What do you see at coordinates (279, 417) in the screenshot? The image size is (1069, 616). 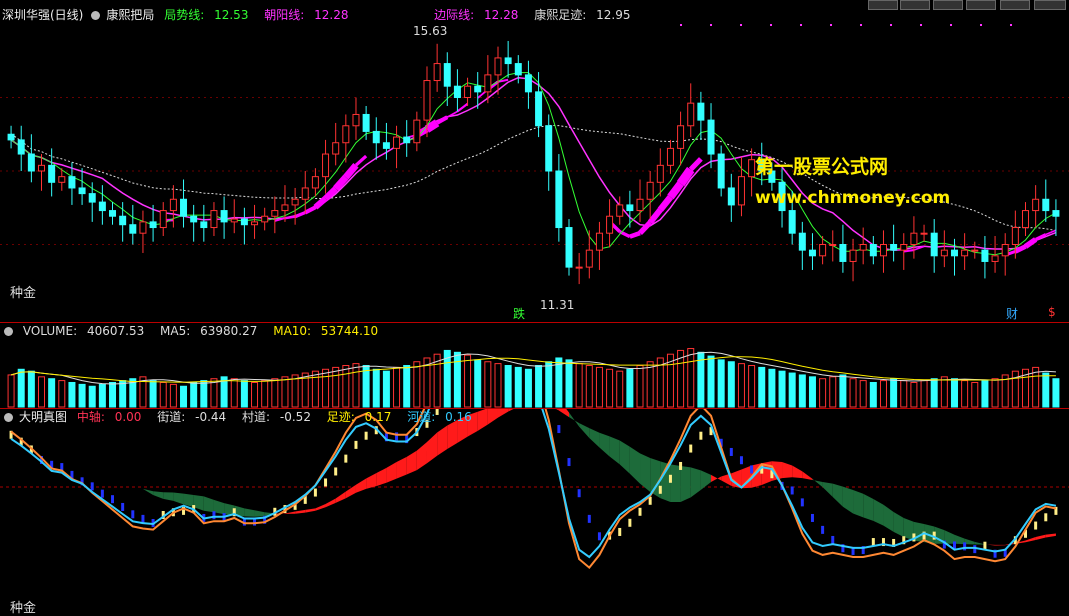 I see `legend-village: 村道: -0.52` at bounding box center [279, 417].